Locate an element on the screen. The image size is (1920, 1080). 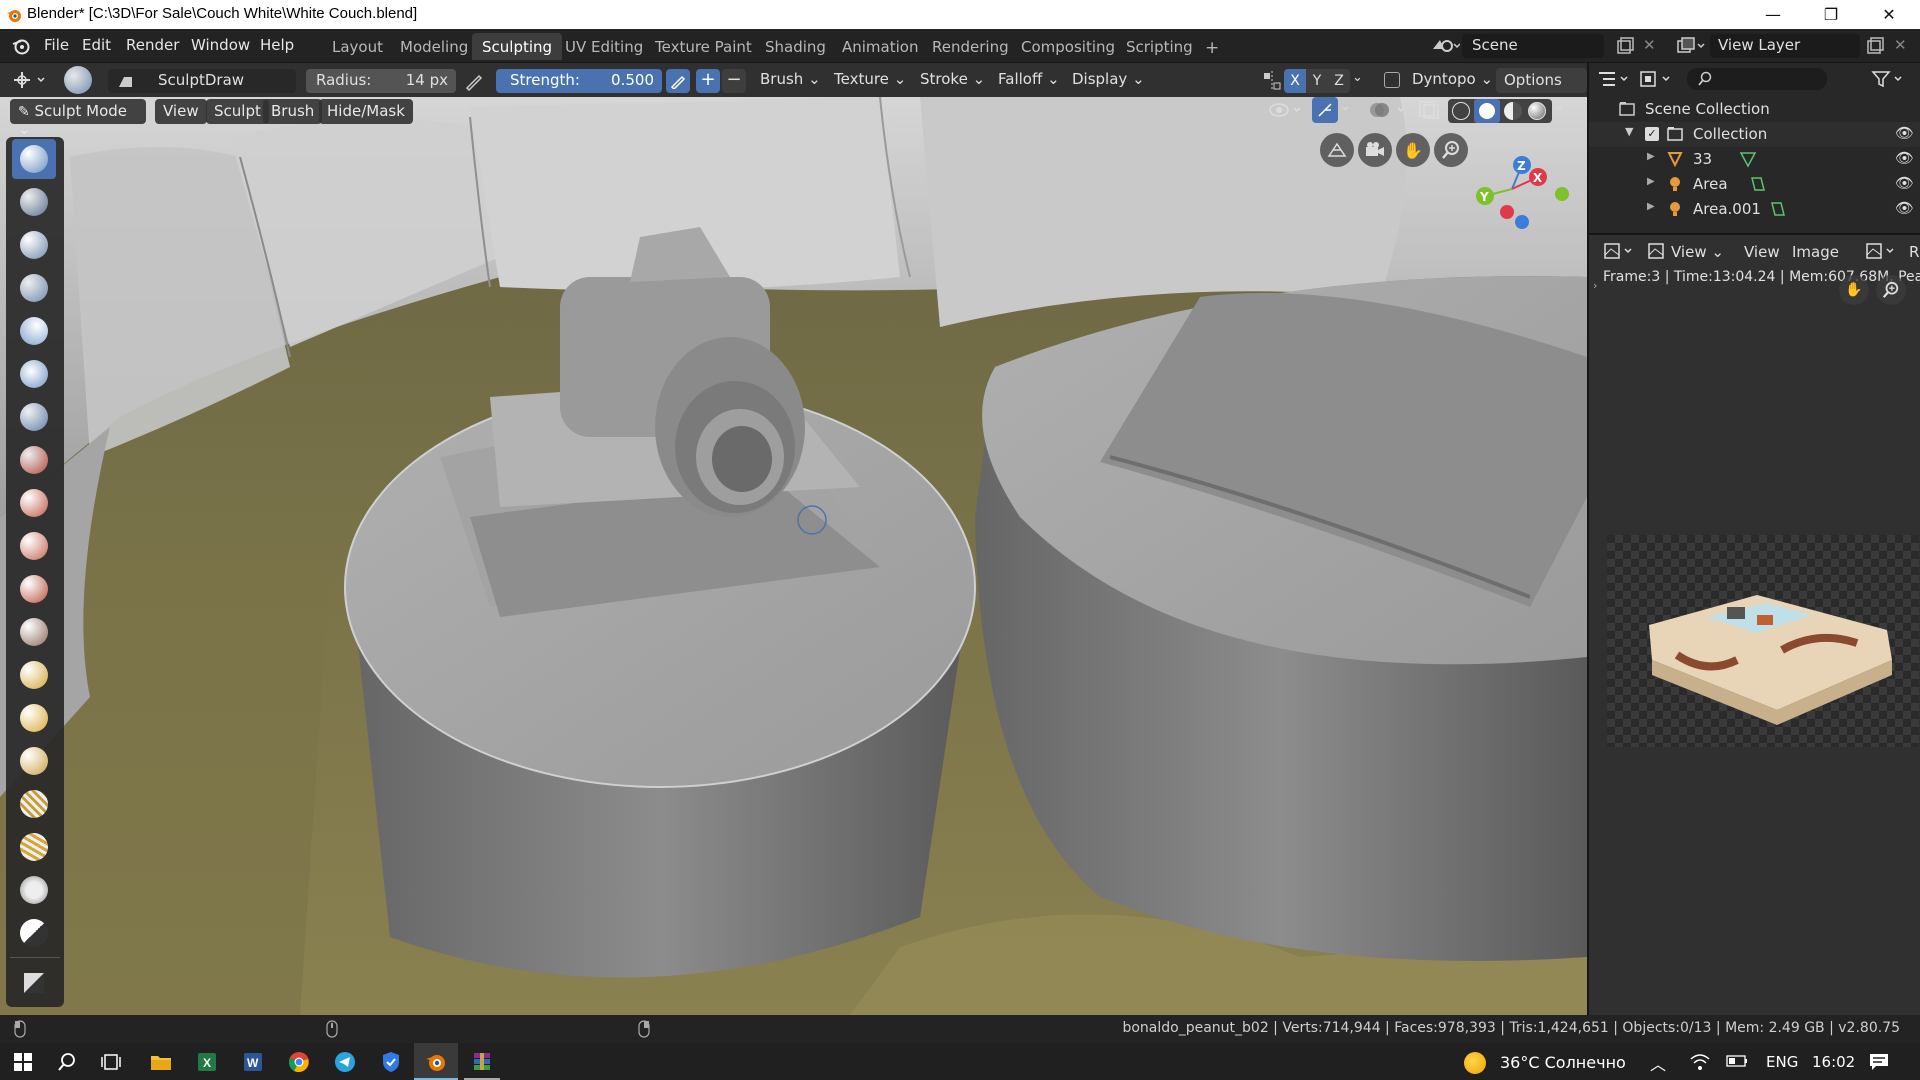
symmetry-x-toggle: X is located at coordinates (1295, 81).